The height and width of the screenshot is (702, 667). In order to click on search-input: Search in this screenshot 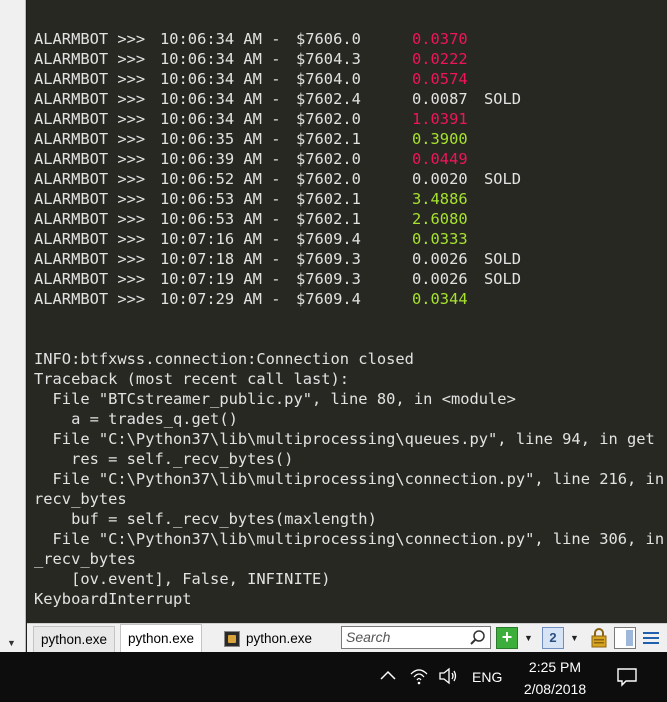, I will do `click(416, 637)`.